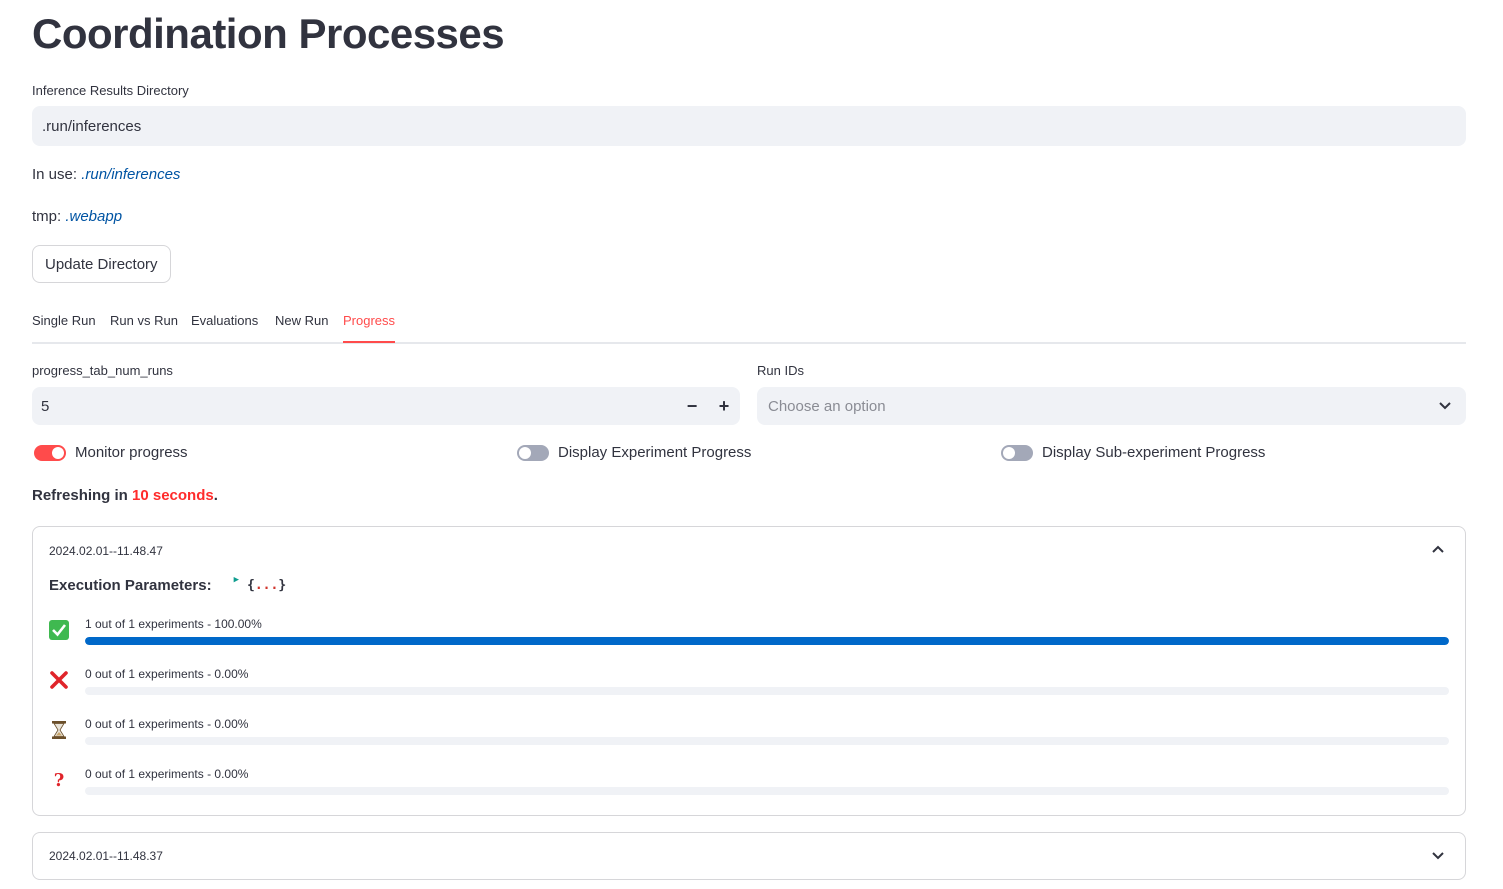 The image size is (1503, 889). What do you see at coordinates (749, 856) in the screenshot?
I see `run-expander: 2024.02.01--11.48.37` at bounding box center [749, 856].